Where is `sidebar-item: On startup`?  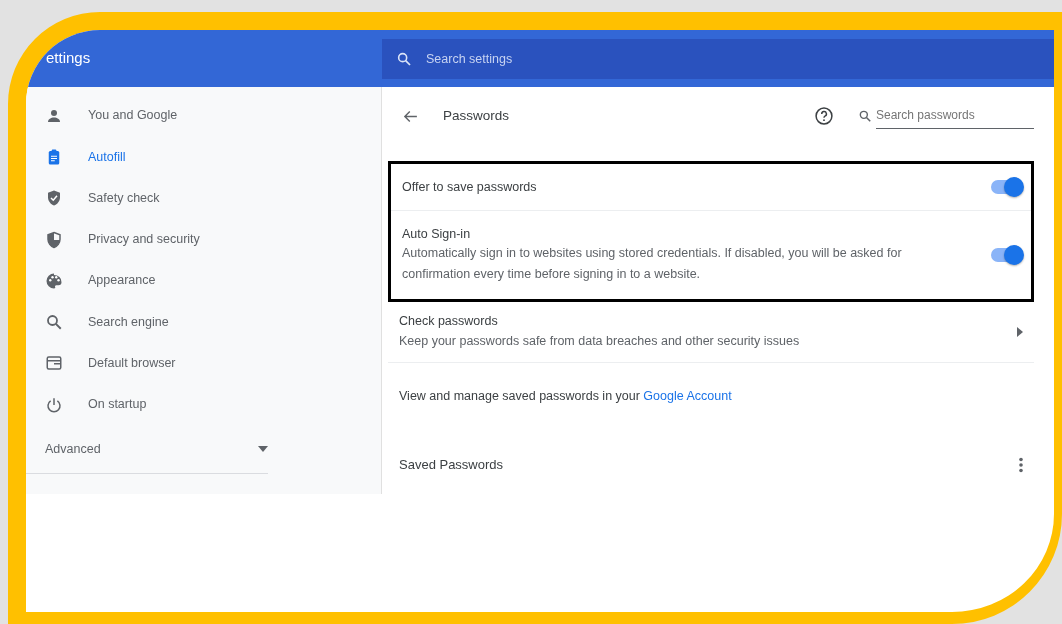 sidebar-item: On startup is located at coordinates (203, 405).